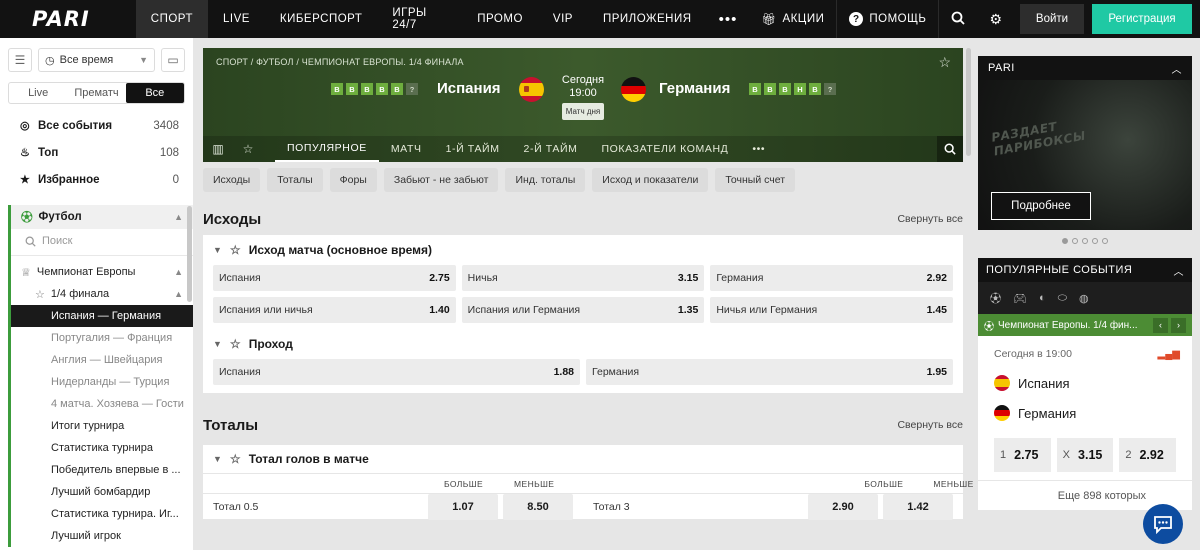 This screenshot has width=1200, height=550. Describe the element at coordinates (102, 338) in the screenshot. I see `match-item: Португалия — Франция` at that location.